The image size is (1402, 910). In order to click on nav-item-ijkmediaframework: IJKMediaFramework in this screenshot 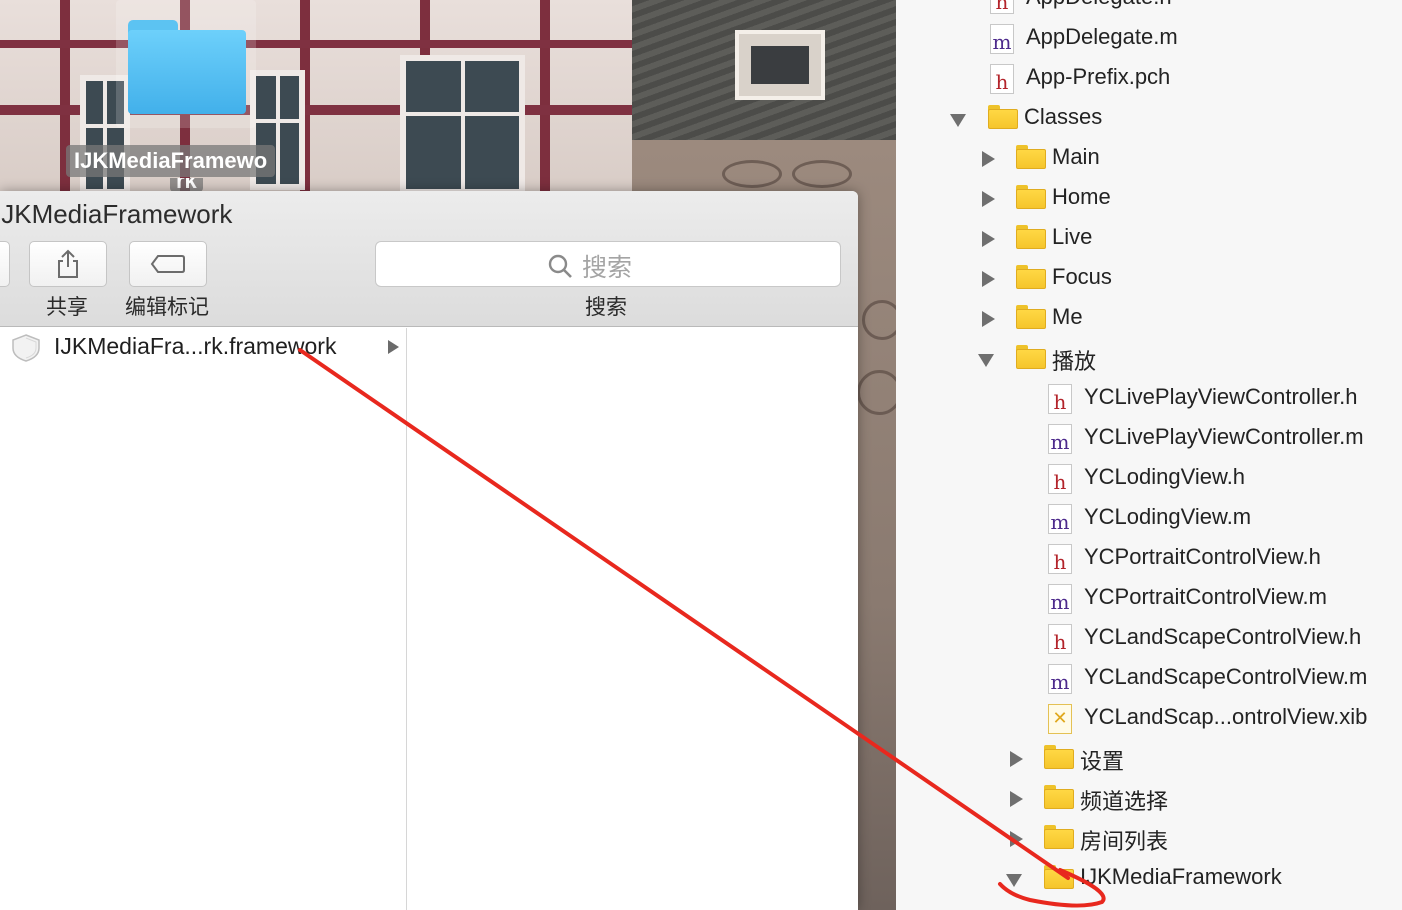, I will do `click(1149, 878)`.